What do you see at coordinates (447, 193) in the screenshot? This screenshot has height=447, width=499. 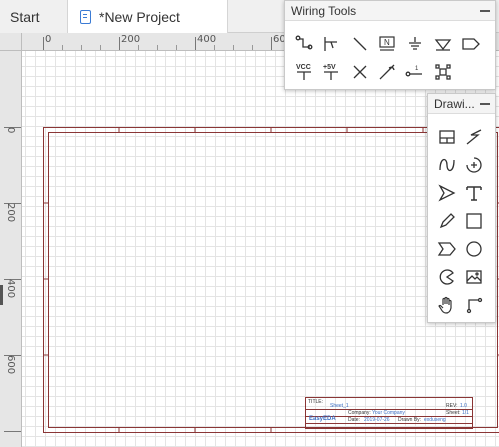 I see `arrow-tool-icon` at bounding box center [447, 193].